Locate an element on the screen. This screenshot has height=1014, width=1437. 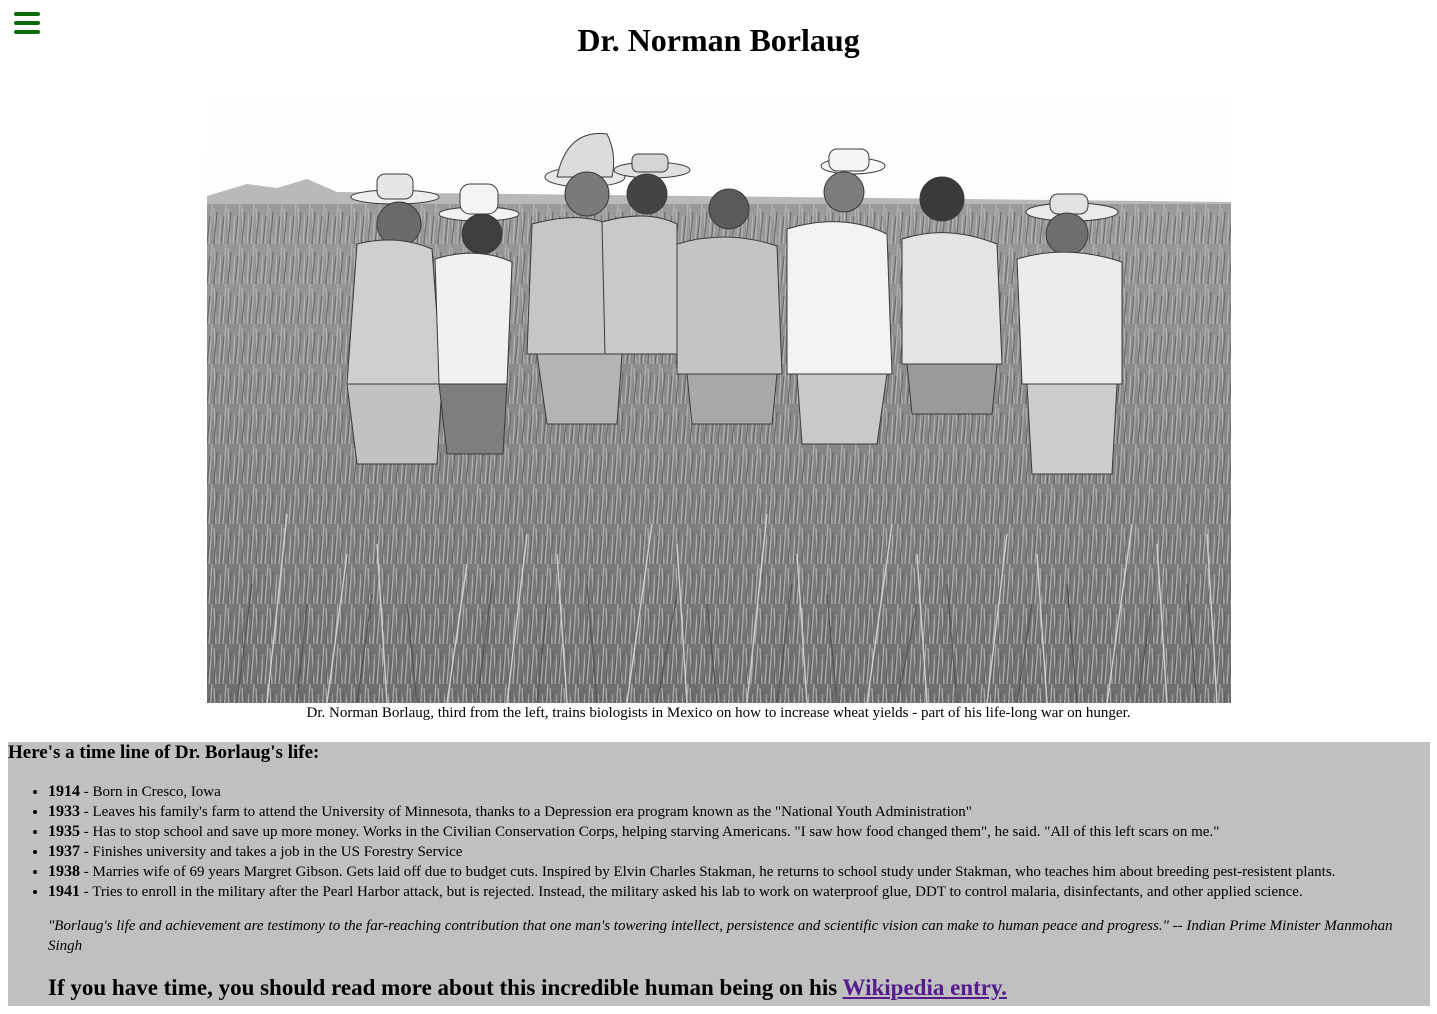
timeline-year: 1935 is located at coordinates (64, 831).